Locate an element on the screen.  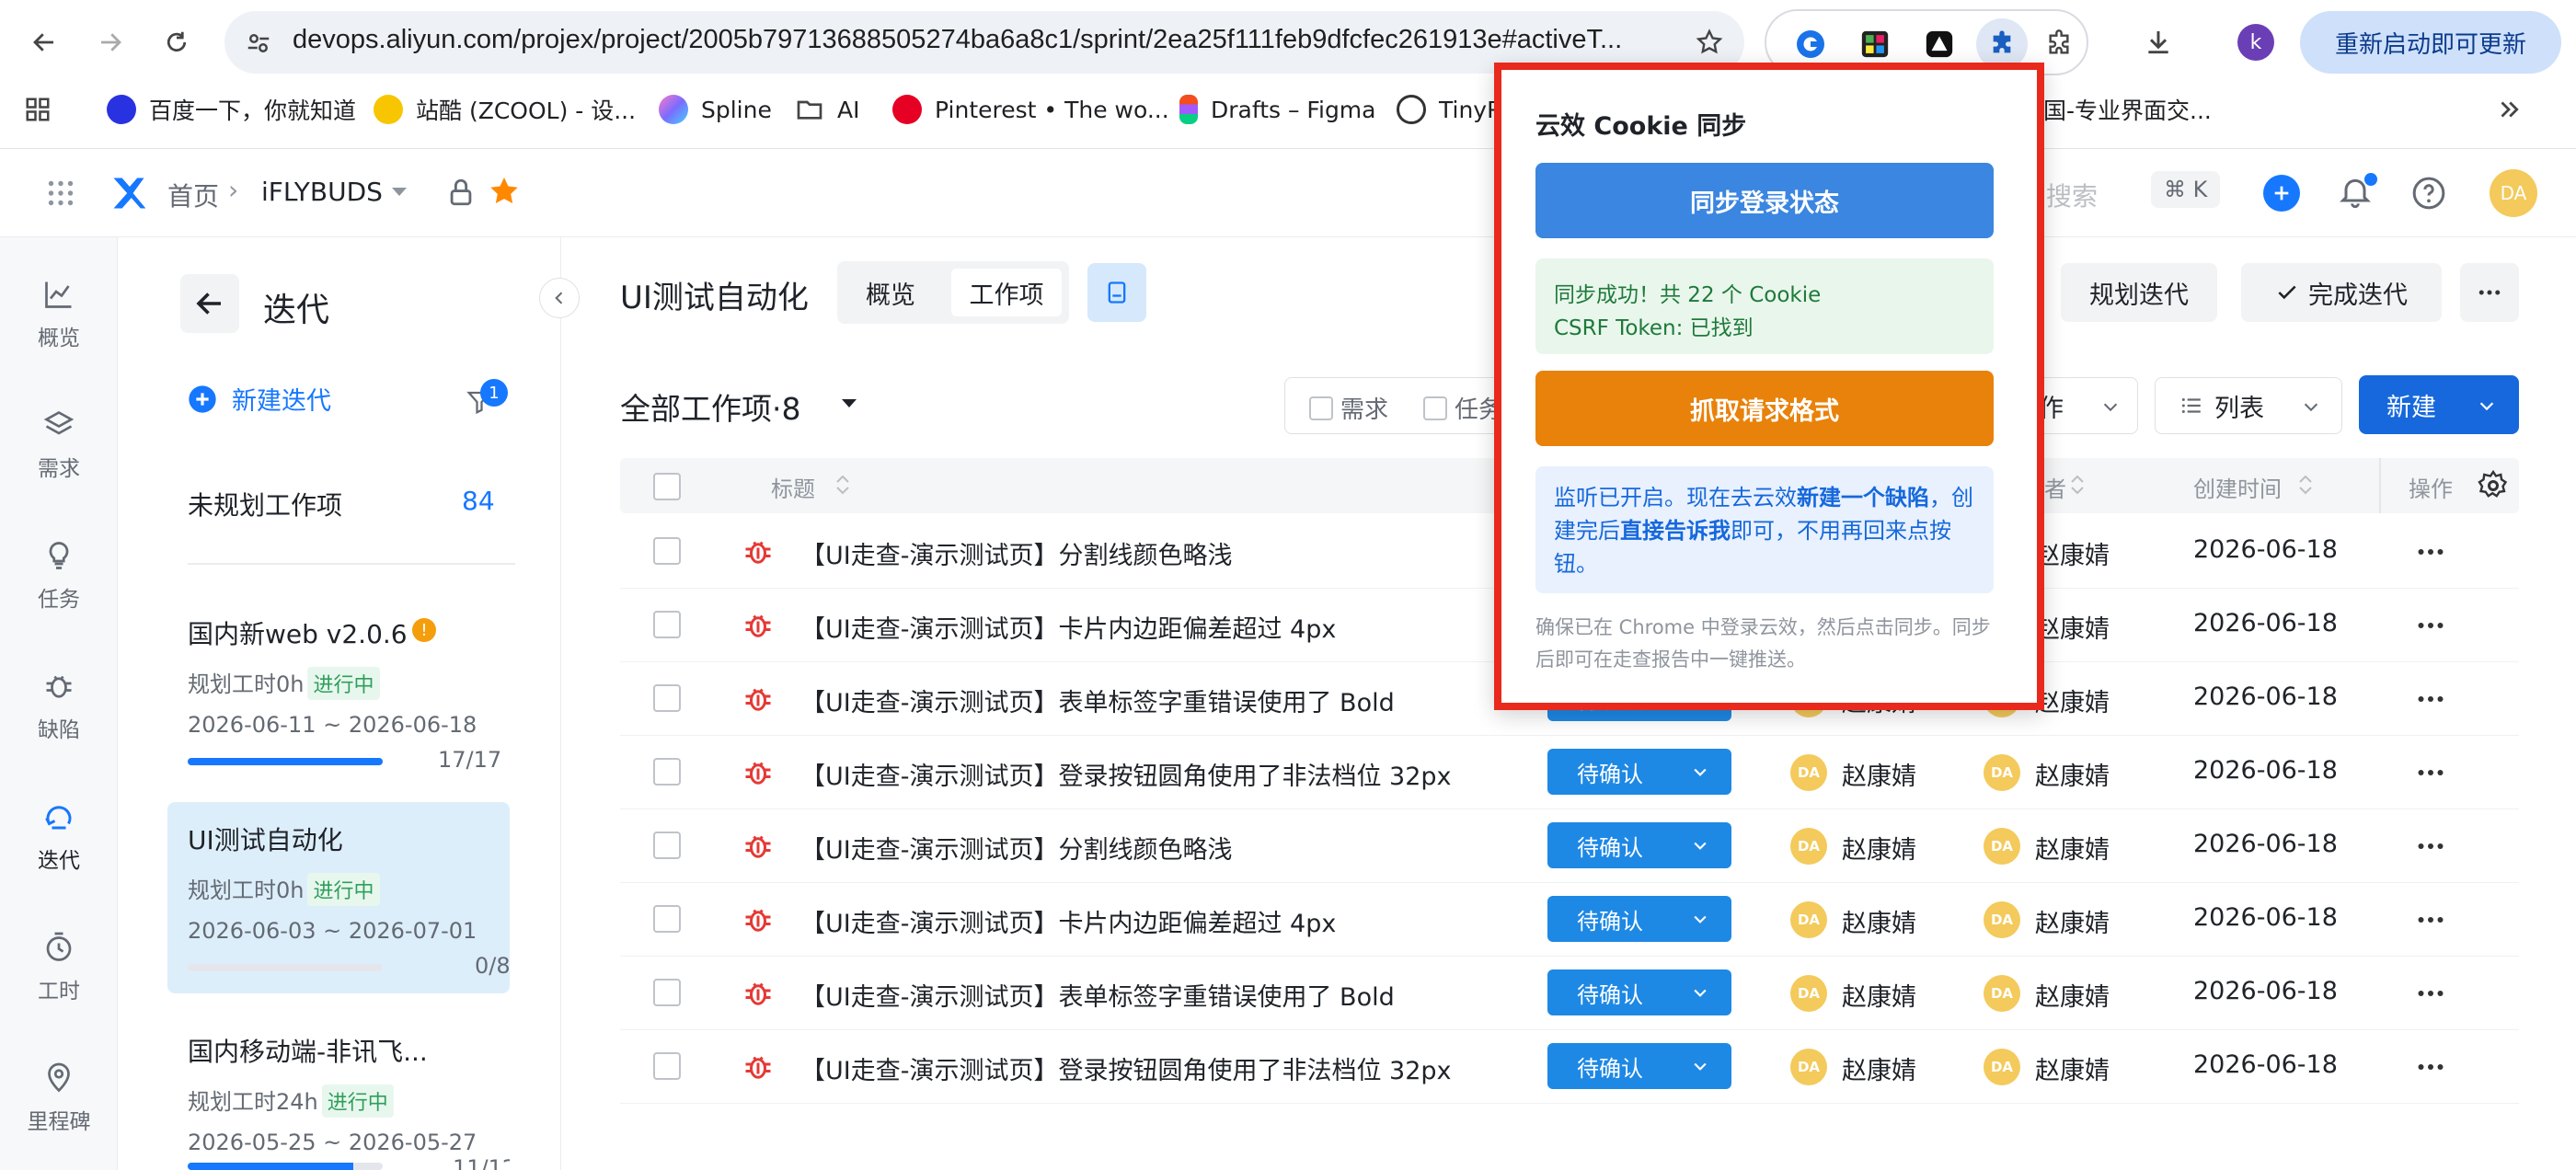
update-button: 重新启动即可更新 is located at coordinates (2430, 42).